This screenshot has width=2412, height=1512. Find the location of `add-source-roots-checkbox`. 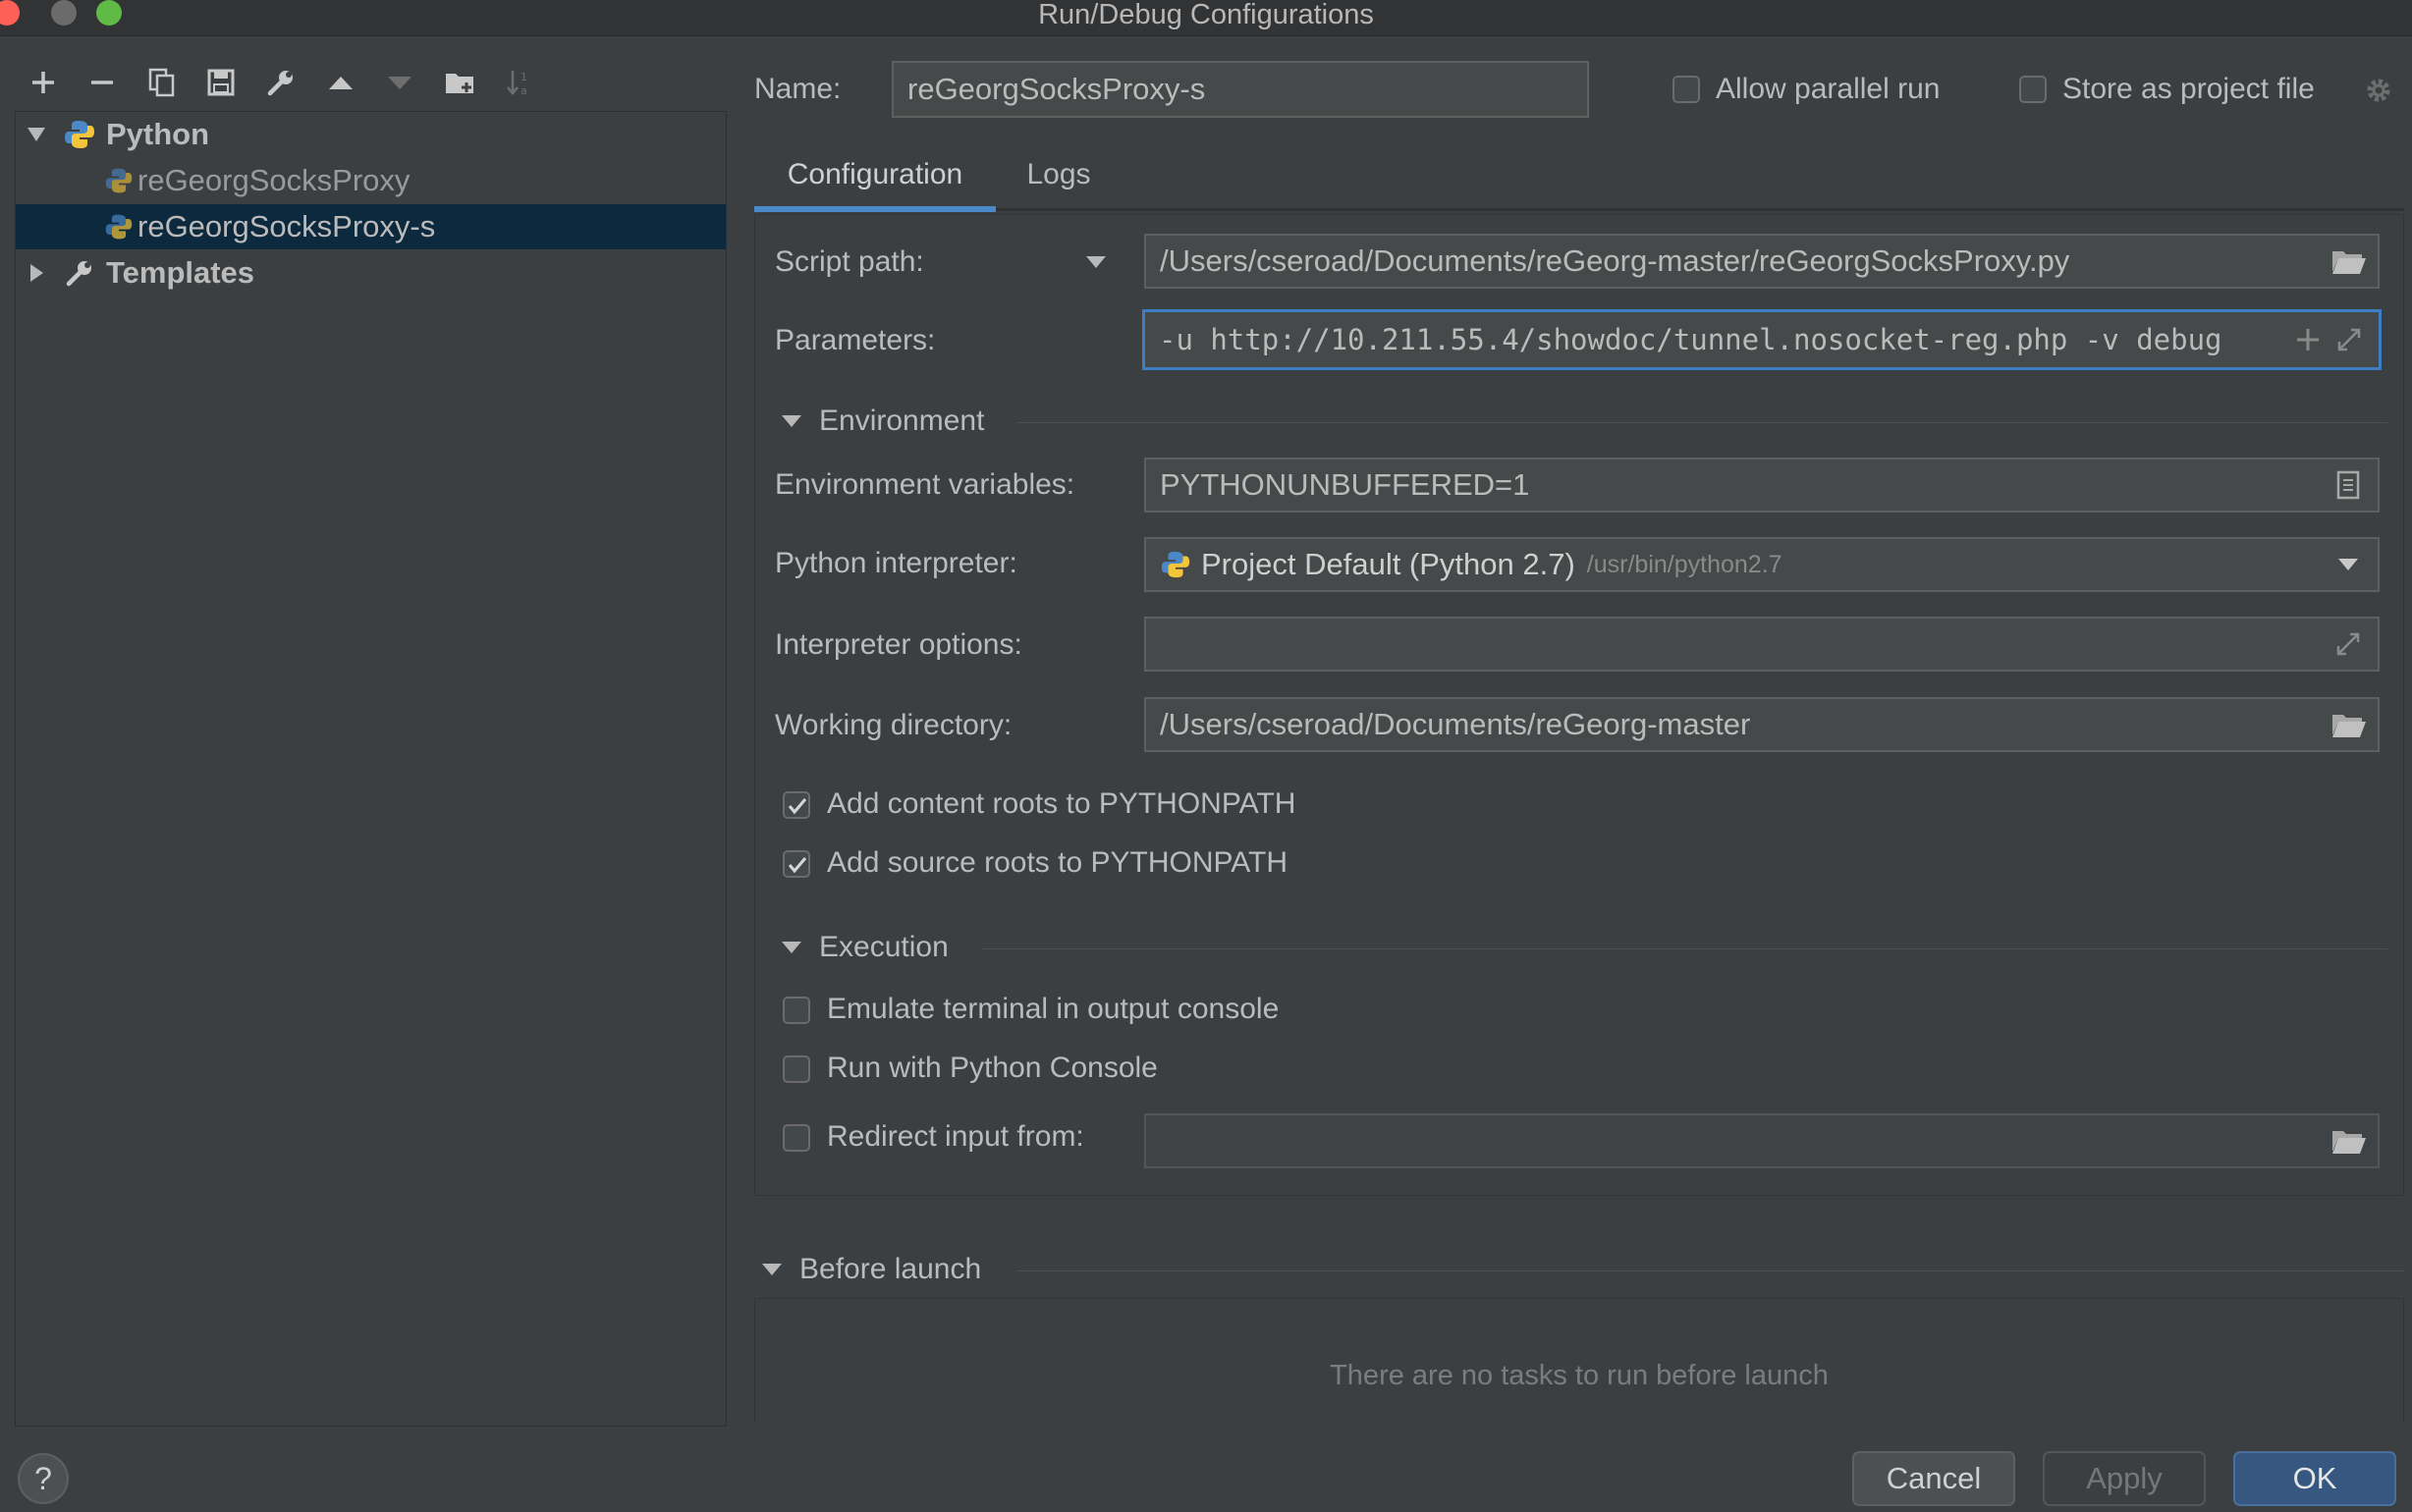

add-source-roots-checkbox is located at coordinates (797, 864).